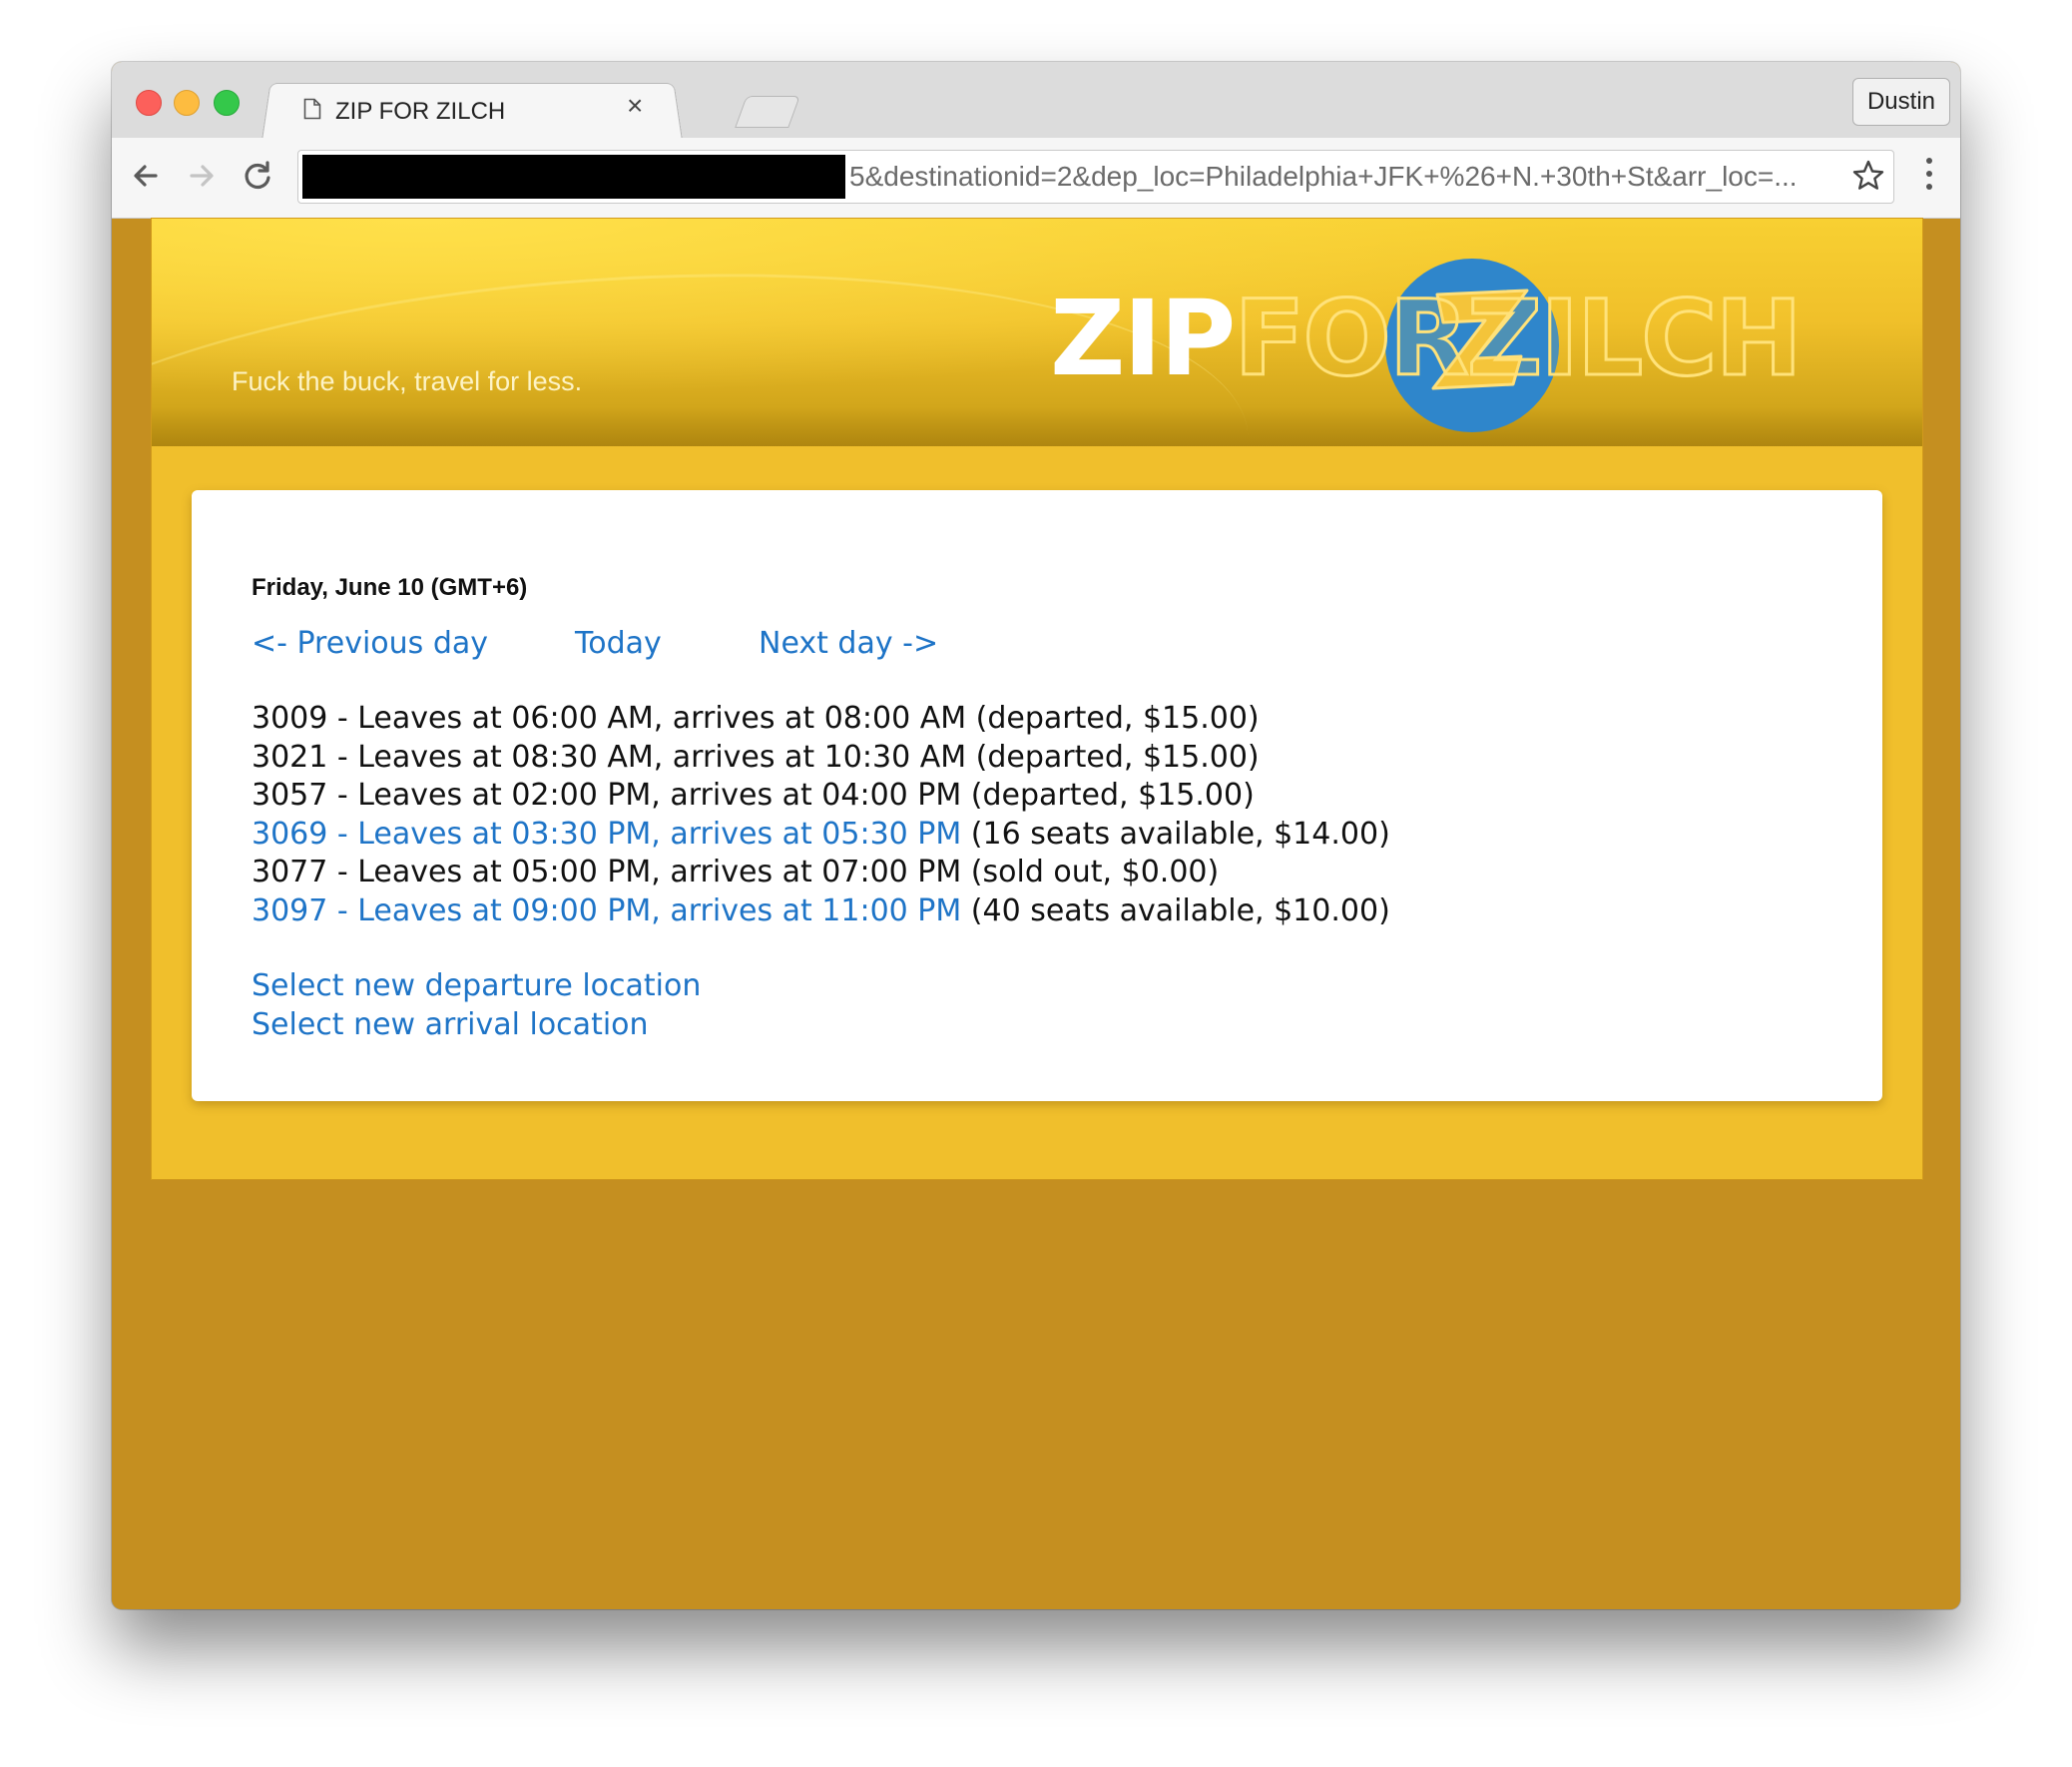 The width and height of the screenshot is (2072, 1767). What do you see at coordinates (1901, 102) in the screenshot?
I see `profile-button: Dustin` at bounding box center [1901, 102].